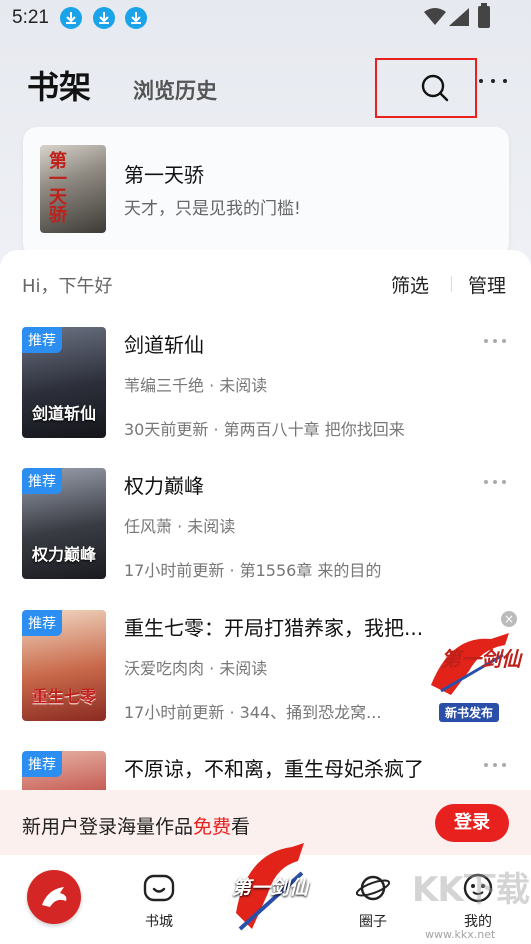 The height and width of the screenshot is (944, 531). I want to click on login-promo-text: 新用户登录海量作品免费看, so click(136, 827).